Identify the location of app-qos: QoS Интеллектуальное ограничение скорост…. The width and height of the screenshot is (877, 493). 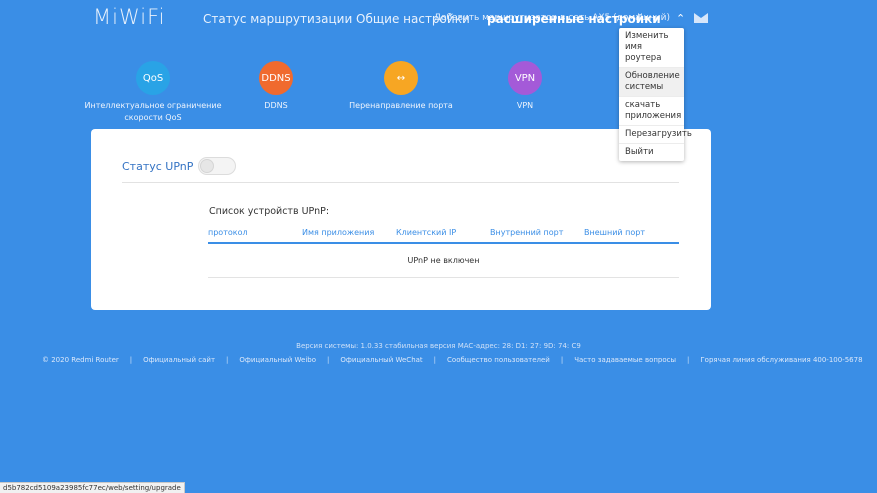
(153, 92).